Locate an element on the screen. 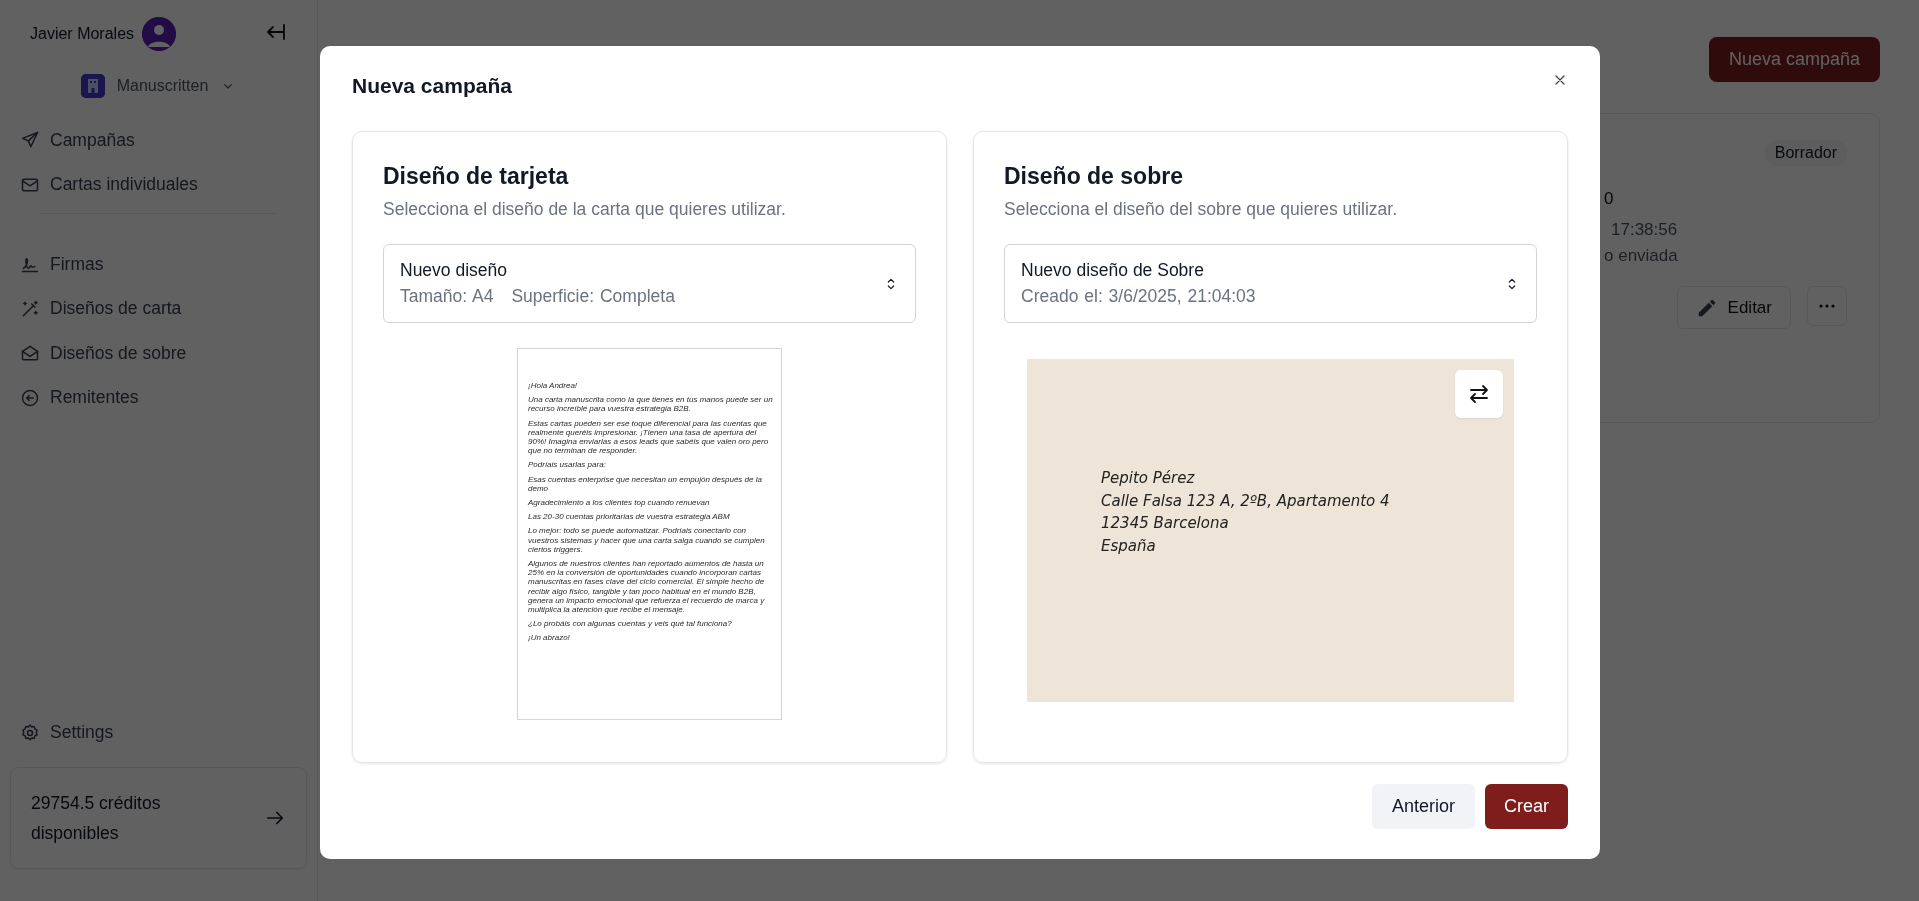 Image resolution: width=1919 pixels, height=901 pixels. panel-subtitle: Selecciona el diseño de la carta que quieres utilizar. is located at coordinates (585, 209).